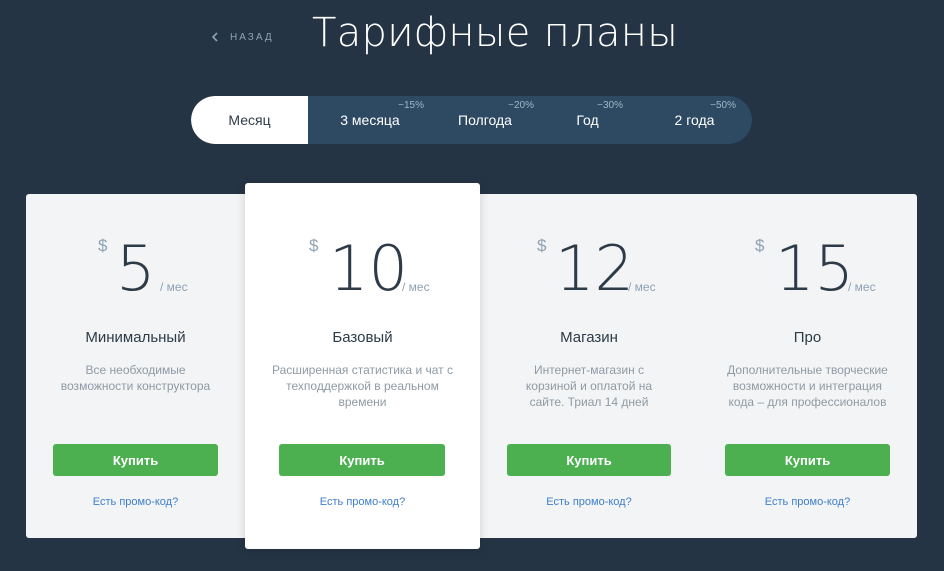 The height and width of the screenshot is (571, 944). I want to click on back-label: НАЗАД, so click(252, 37).